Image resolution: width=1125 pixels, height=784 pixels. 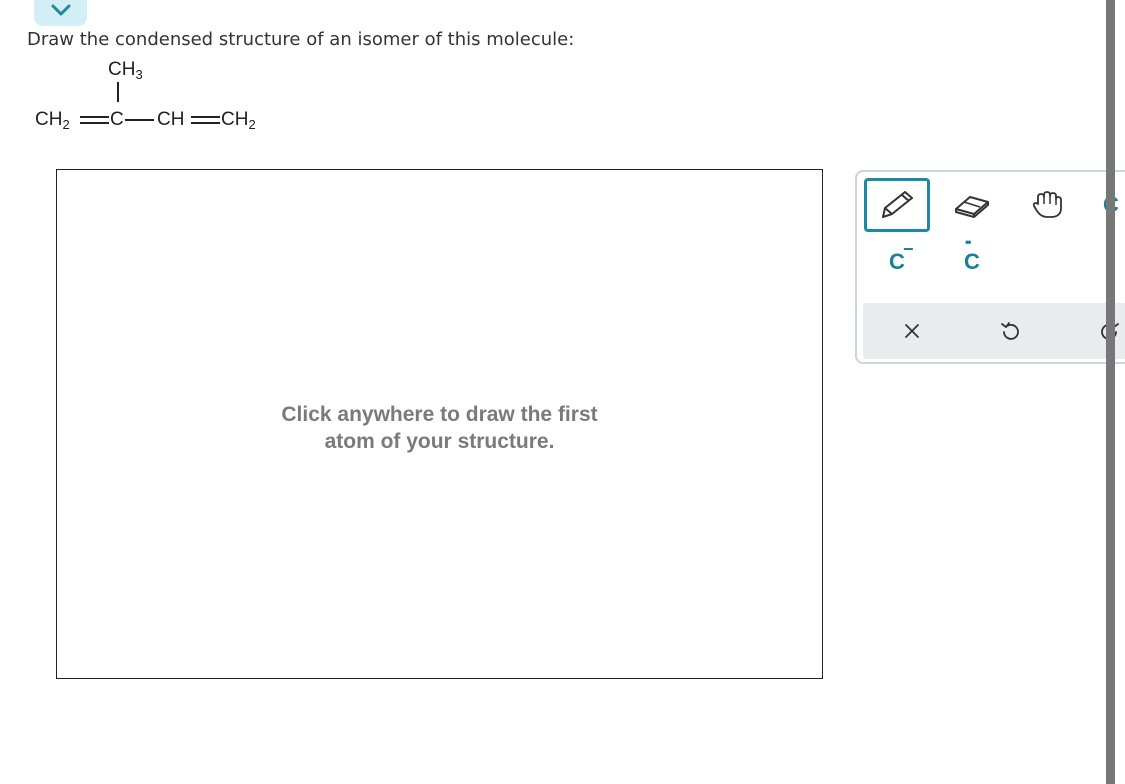 I want to click on chevron-down-icon, so click(x=60, y=10).